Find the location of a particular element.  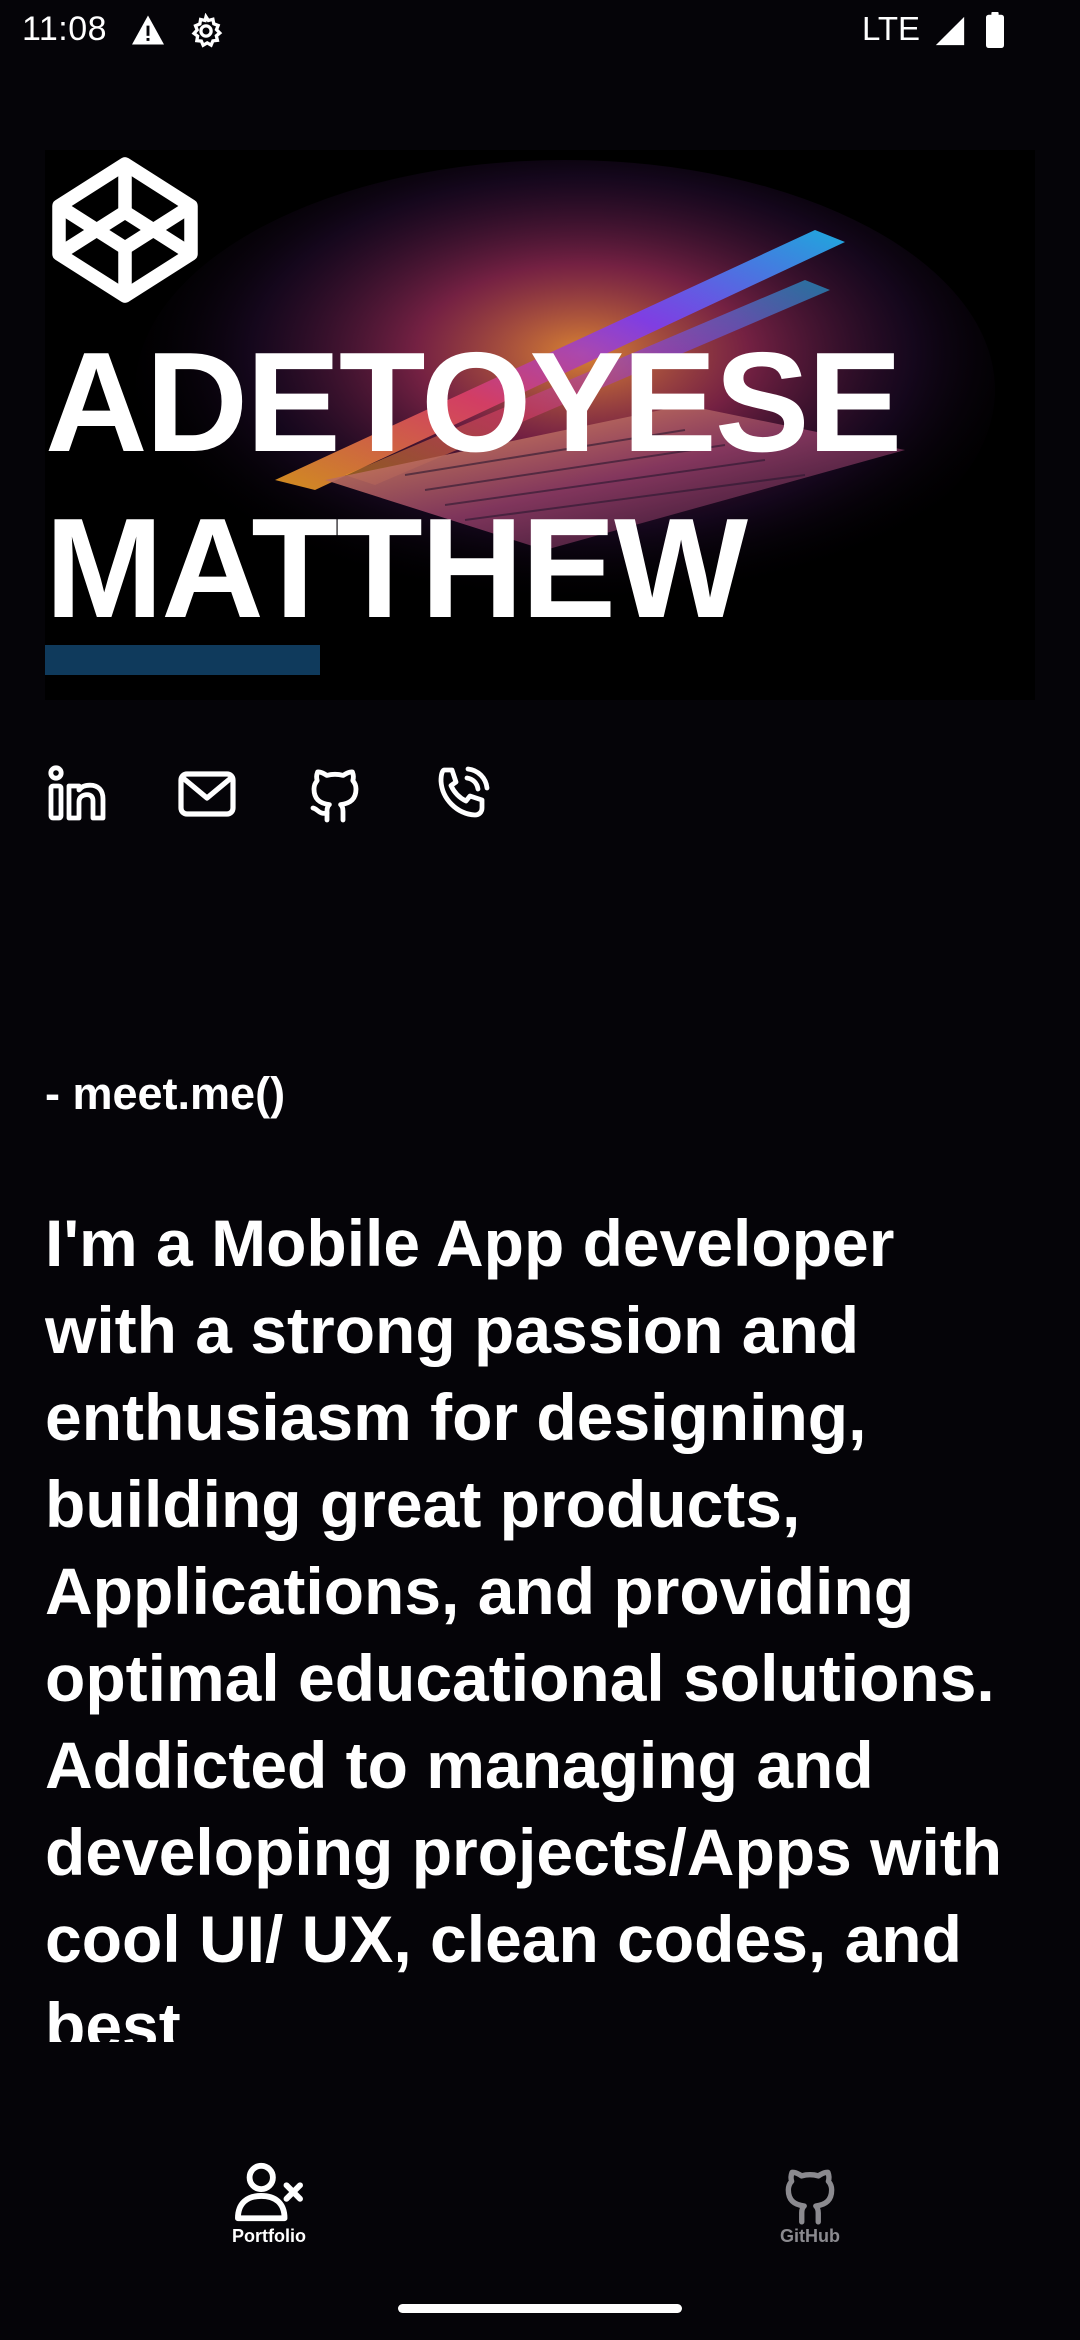

nav-portfolio: Portfolio is located at coordinates (269, 2215).